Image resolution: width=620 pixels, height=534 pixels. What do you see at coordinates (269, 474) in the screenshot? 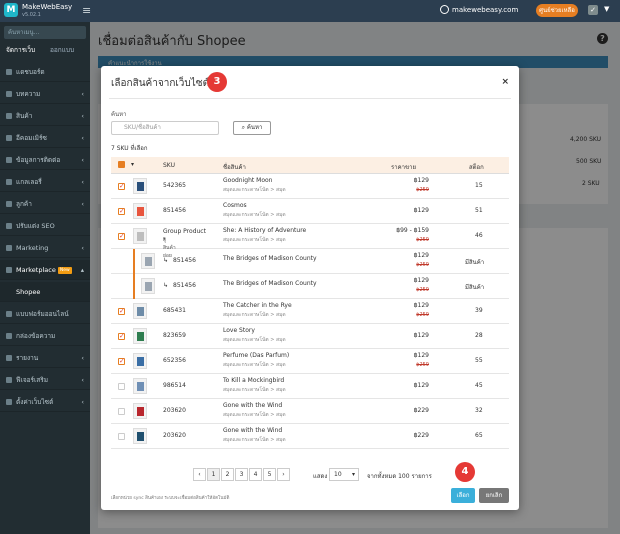
I see `page-button: 5` at bounding box center [269, 474].